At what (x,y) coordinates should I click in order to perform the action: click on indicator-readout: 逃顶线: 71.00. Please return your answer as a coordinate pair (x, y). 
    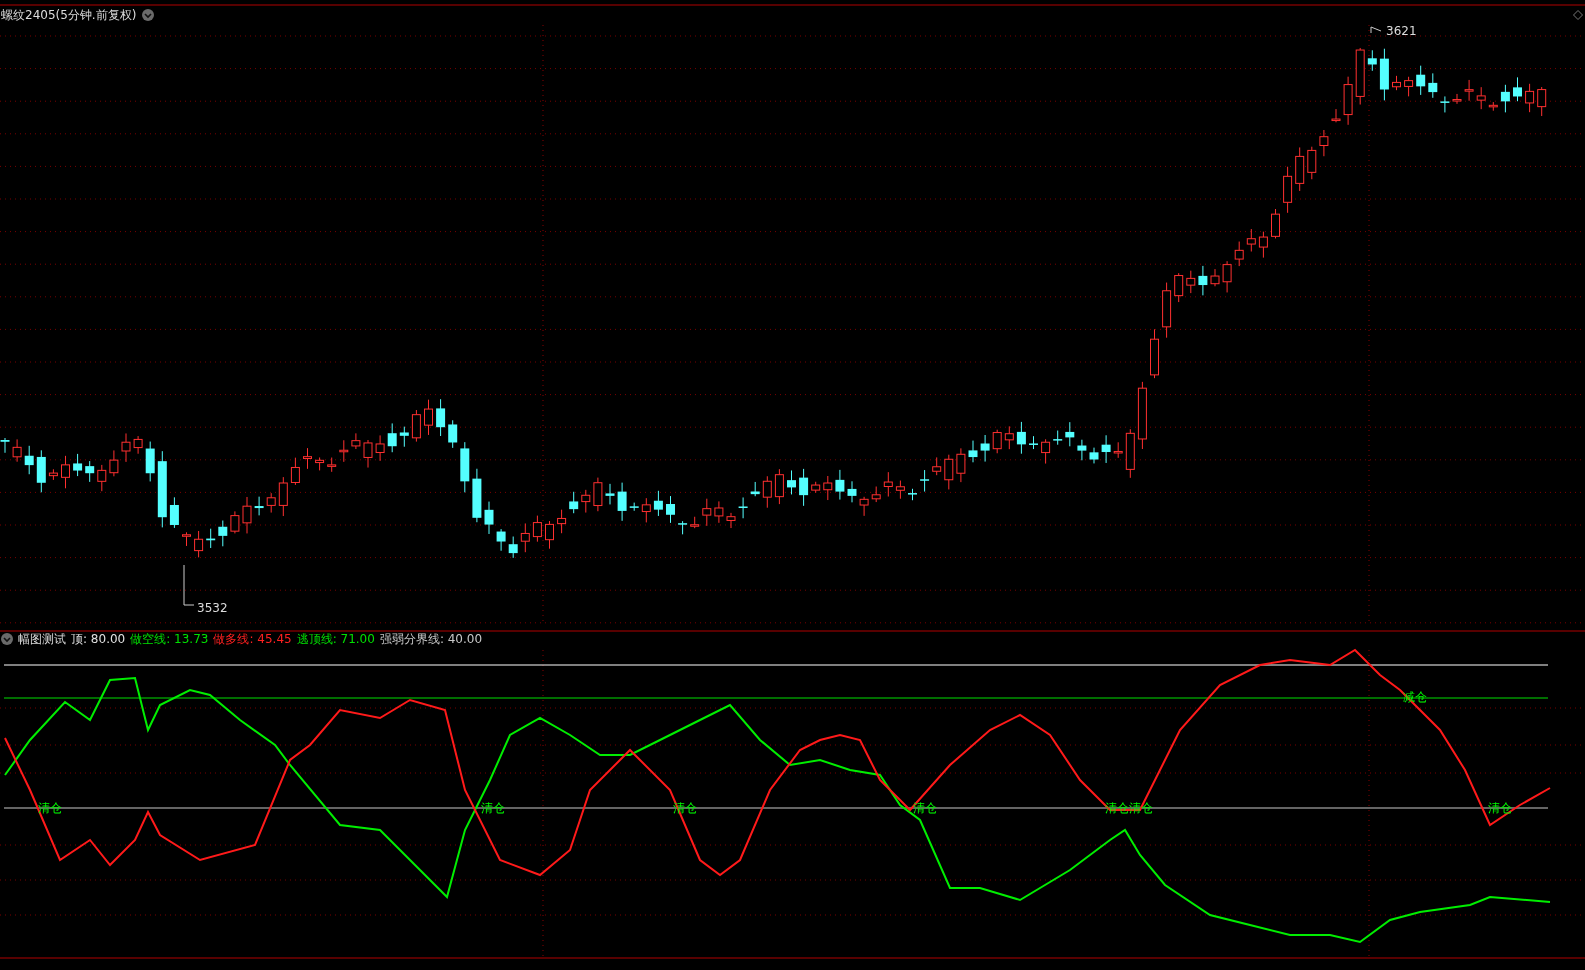
    Looking at the image, I should click on (335, 639).